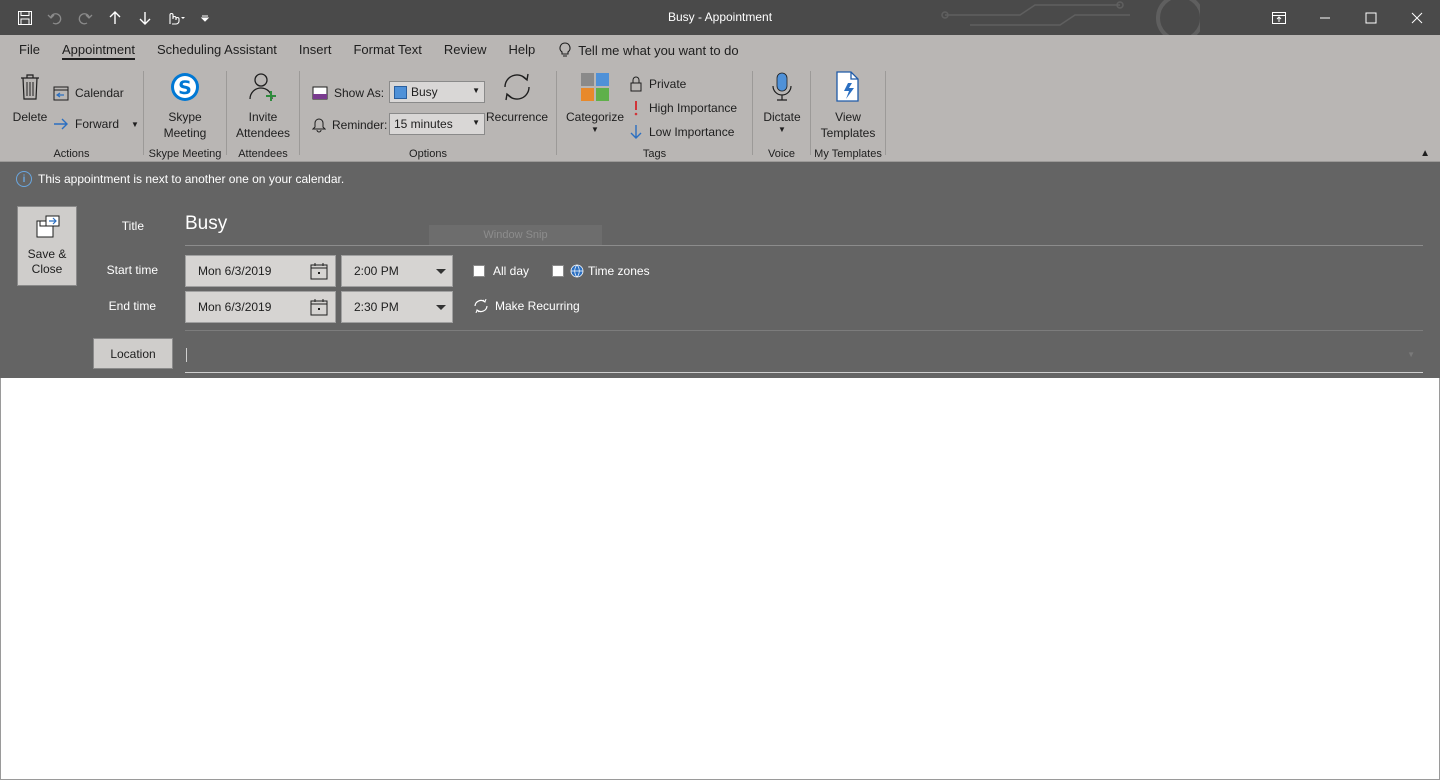  What do you see at coordinates (521, 50) in the screenshot?
I see `tab-help: Help` at bounding box center [521, 50].